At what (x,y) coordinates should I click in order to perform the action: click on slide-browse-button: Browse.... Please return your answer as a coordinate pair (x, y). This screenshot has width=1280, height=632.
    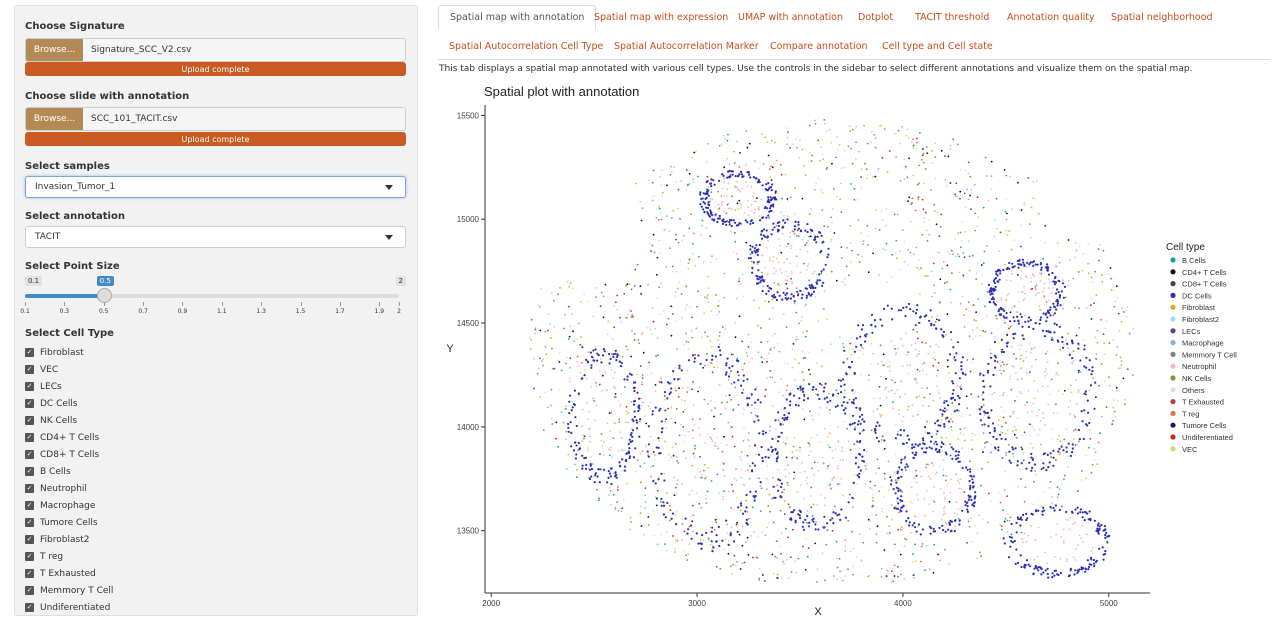
    Looking at the image, I should click on (54, 119).